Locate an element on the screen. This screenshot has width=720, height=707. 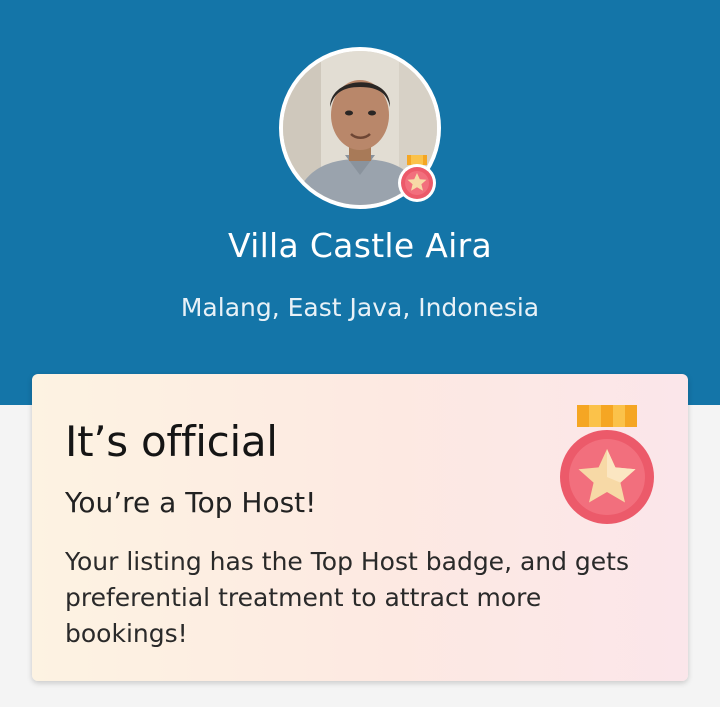
host-avatar-container is located at coordinates (360, 128).